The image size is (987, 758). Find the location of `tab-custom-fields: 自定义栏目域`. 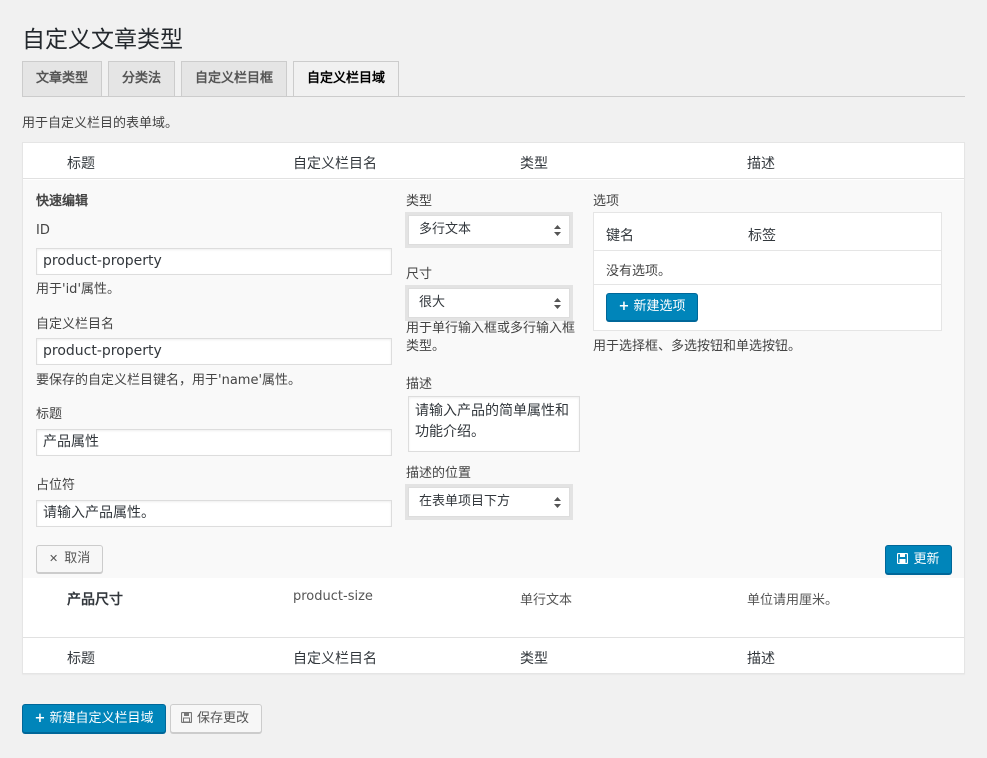

tab-custom-fields: 自定义栏目域 is located at coordinates (346, 79).